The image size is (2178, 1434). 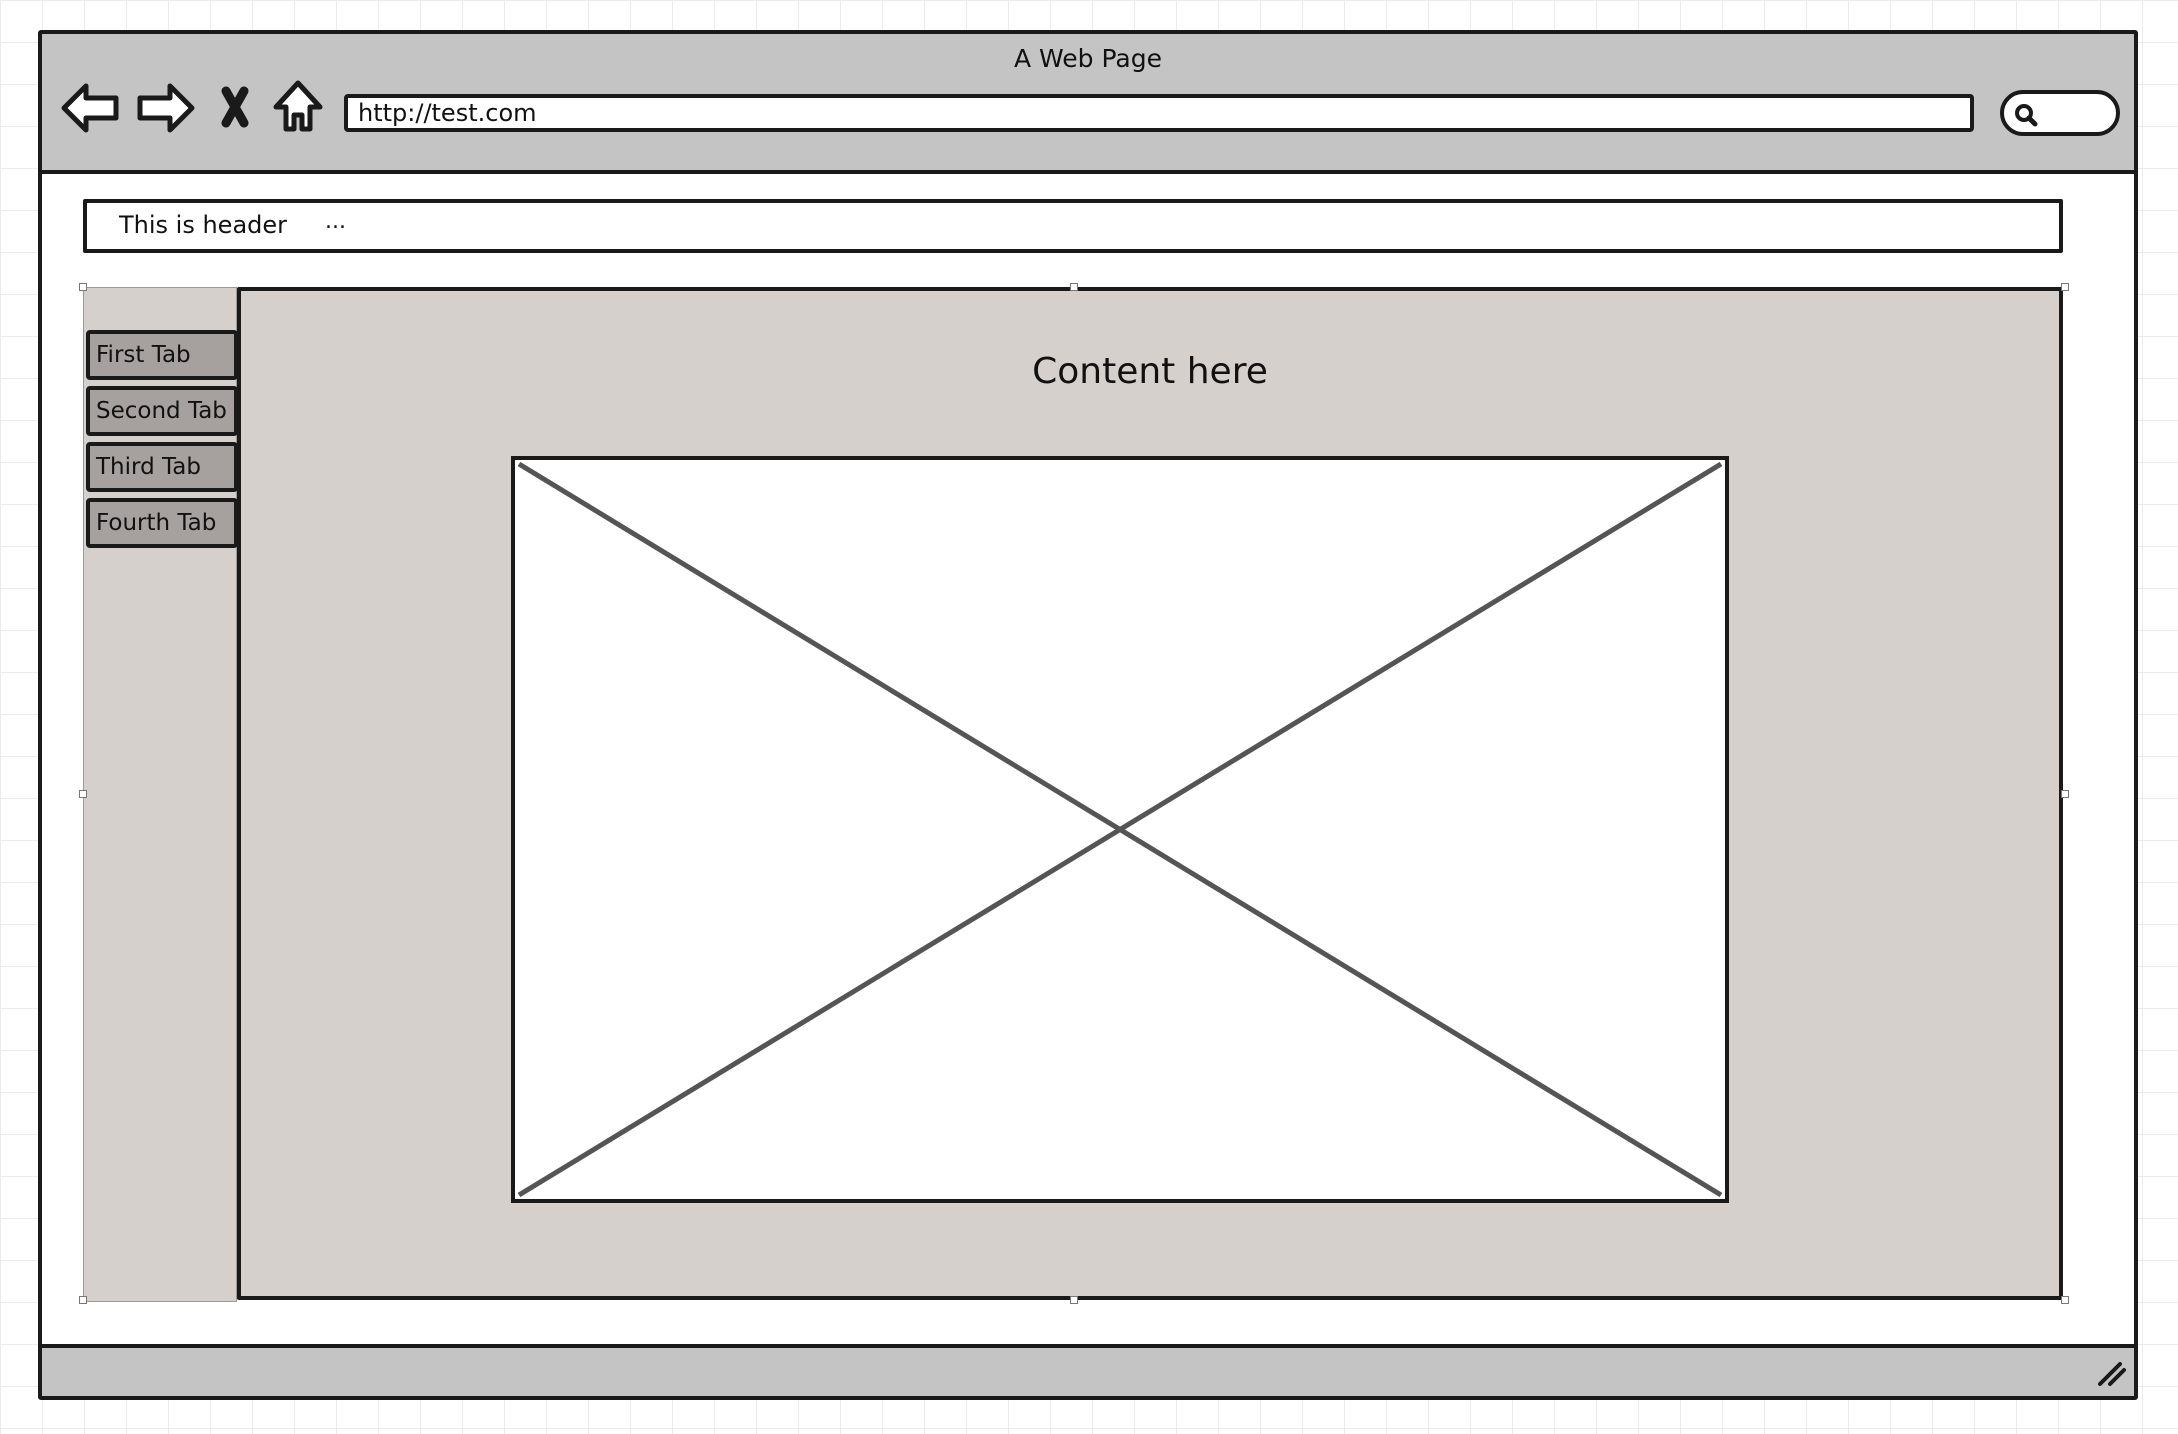 What do you see at coordinates (2060, 113) in the screenshot?
I see `search-field` at bounding box center [2060, 113].